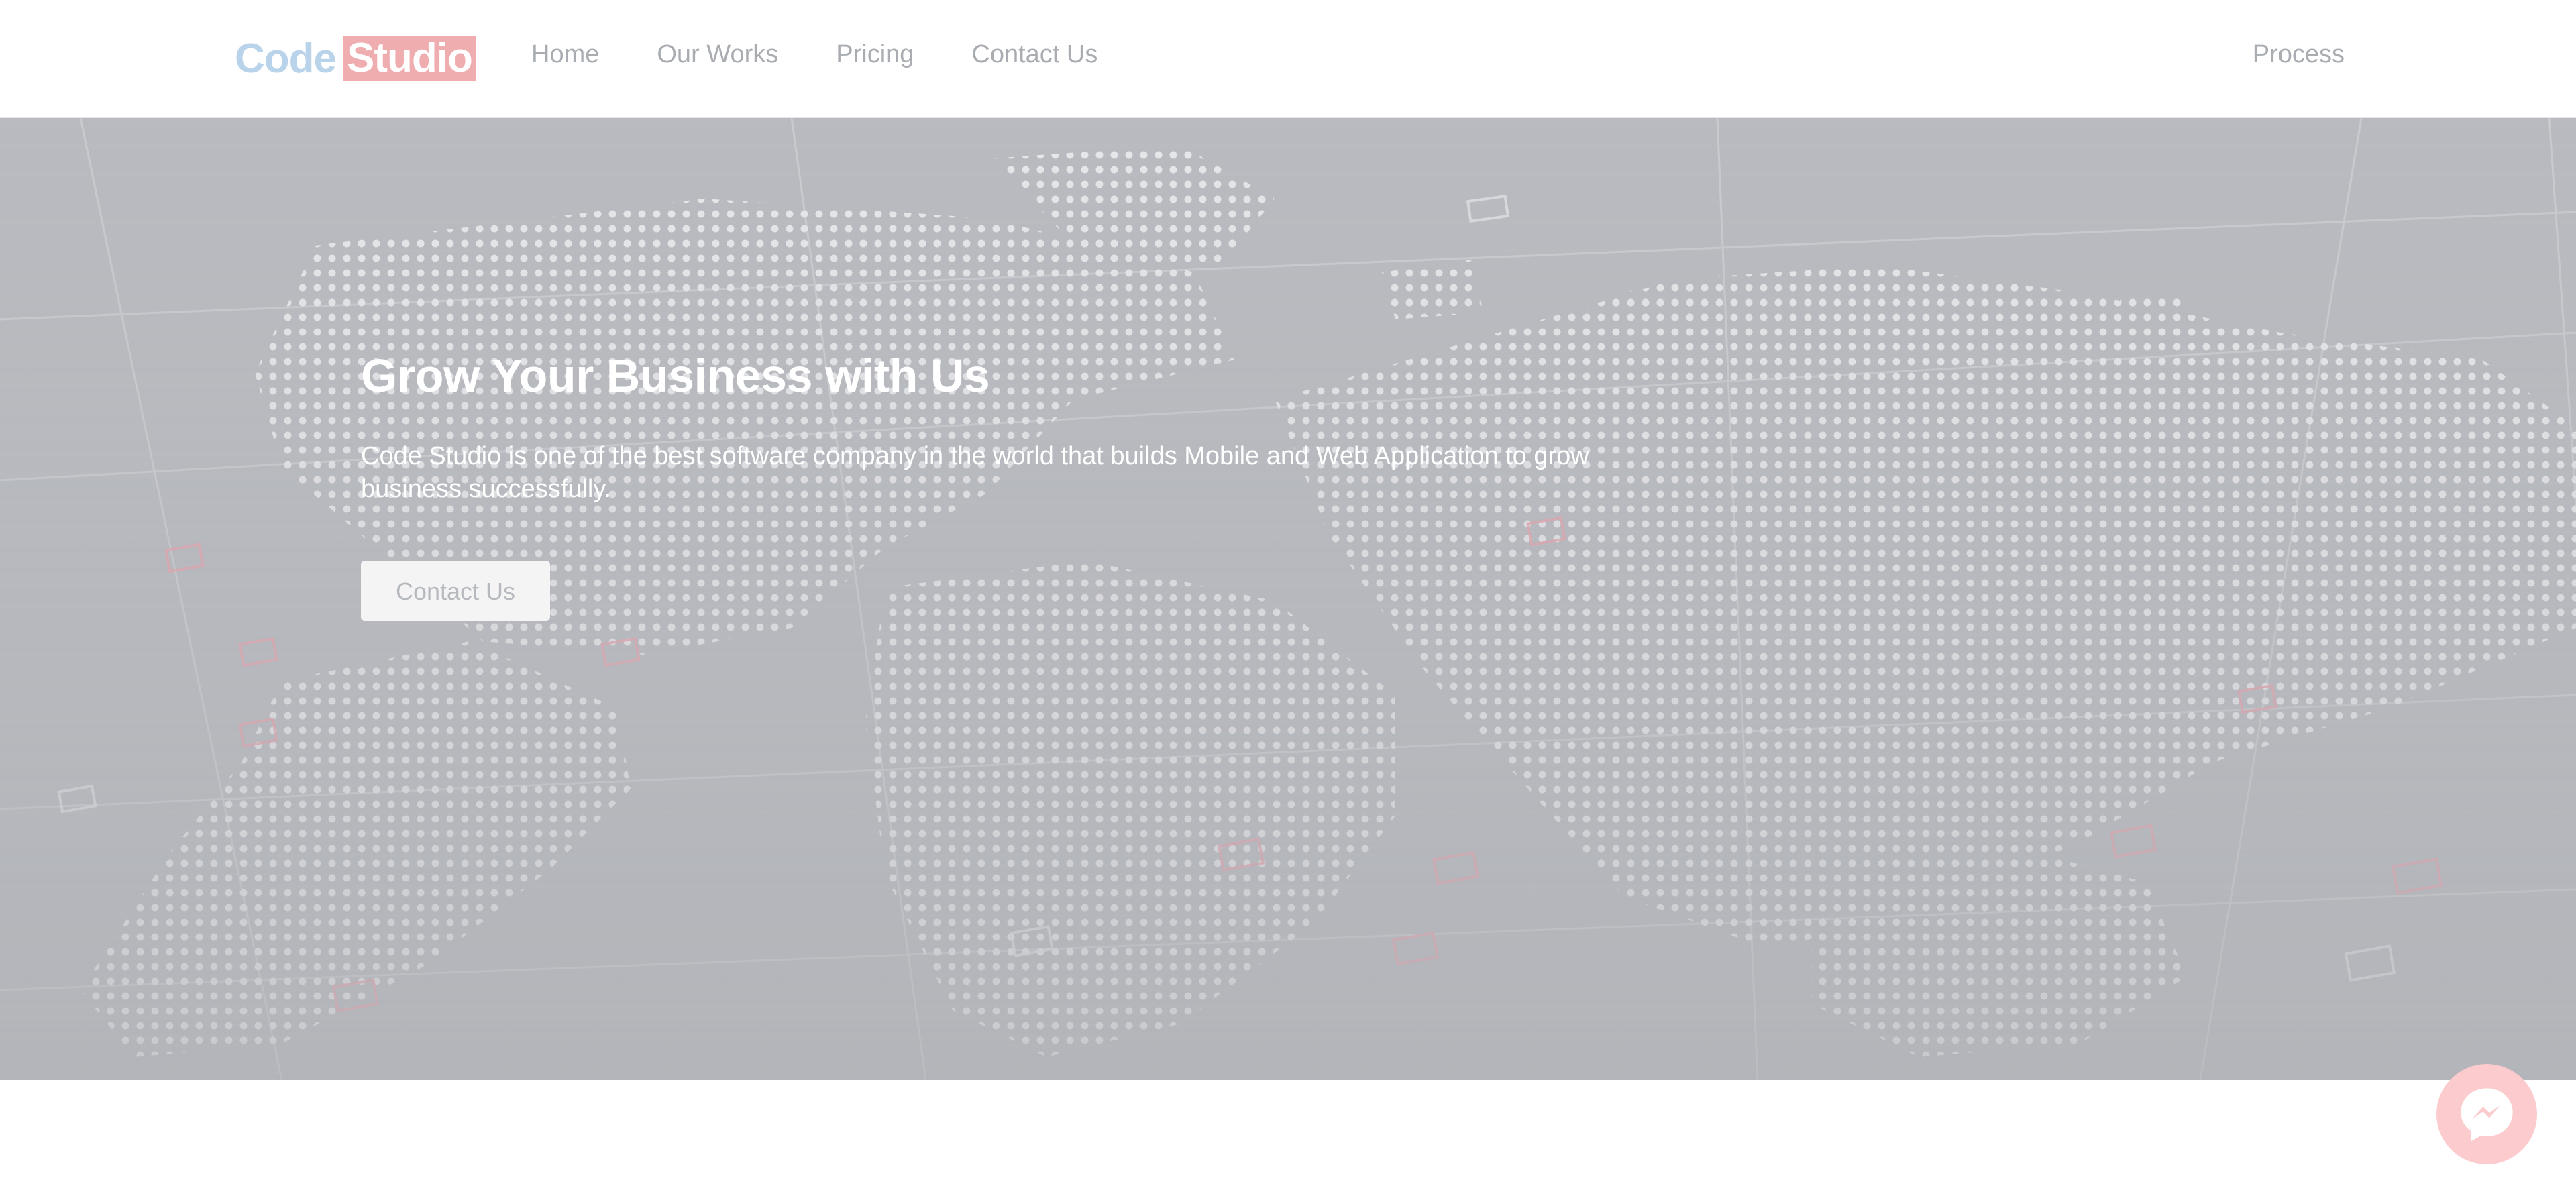 The width and height of the screenshot is (2576, 1198). I want to click on messenger-icon, so click(2487, 1115).